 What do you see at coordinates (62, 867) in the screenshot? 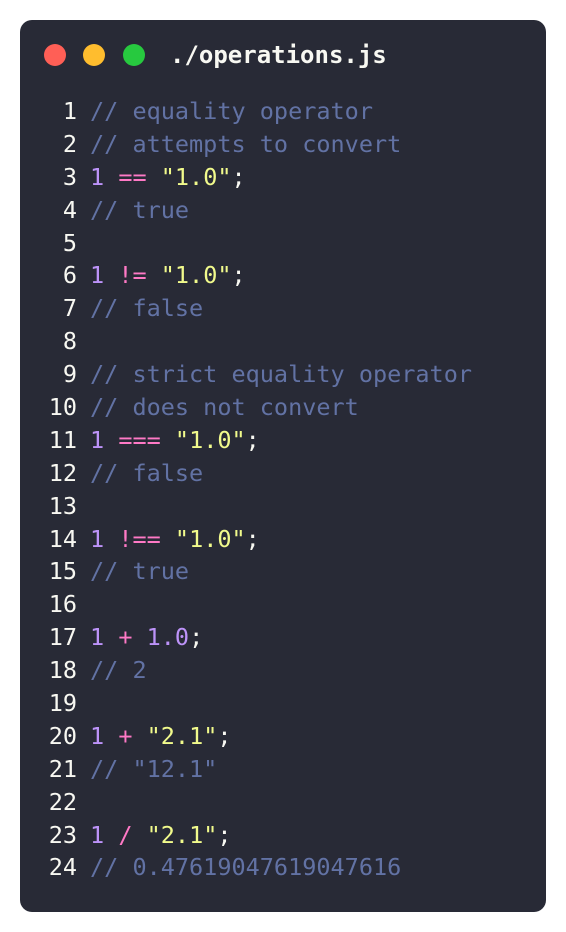
I see `line-number: 24` at bounding box center [62, 867].